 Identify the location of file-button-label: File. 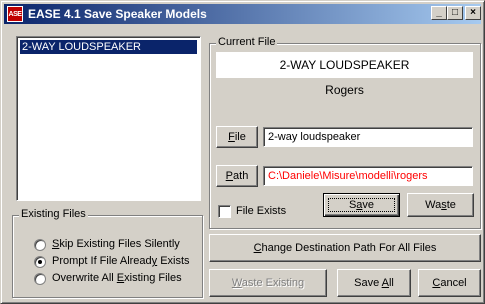
(237, 137).